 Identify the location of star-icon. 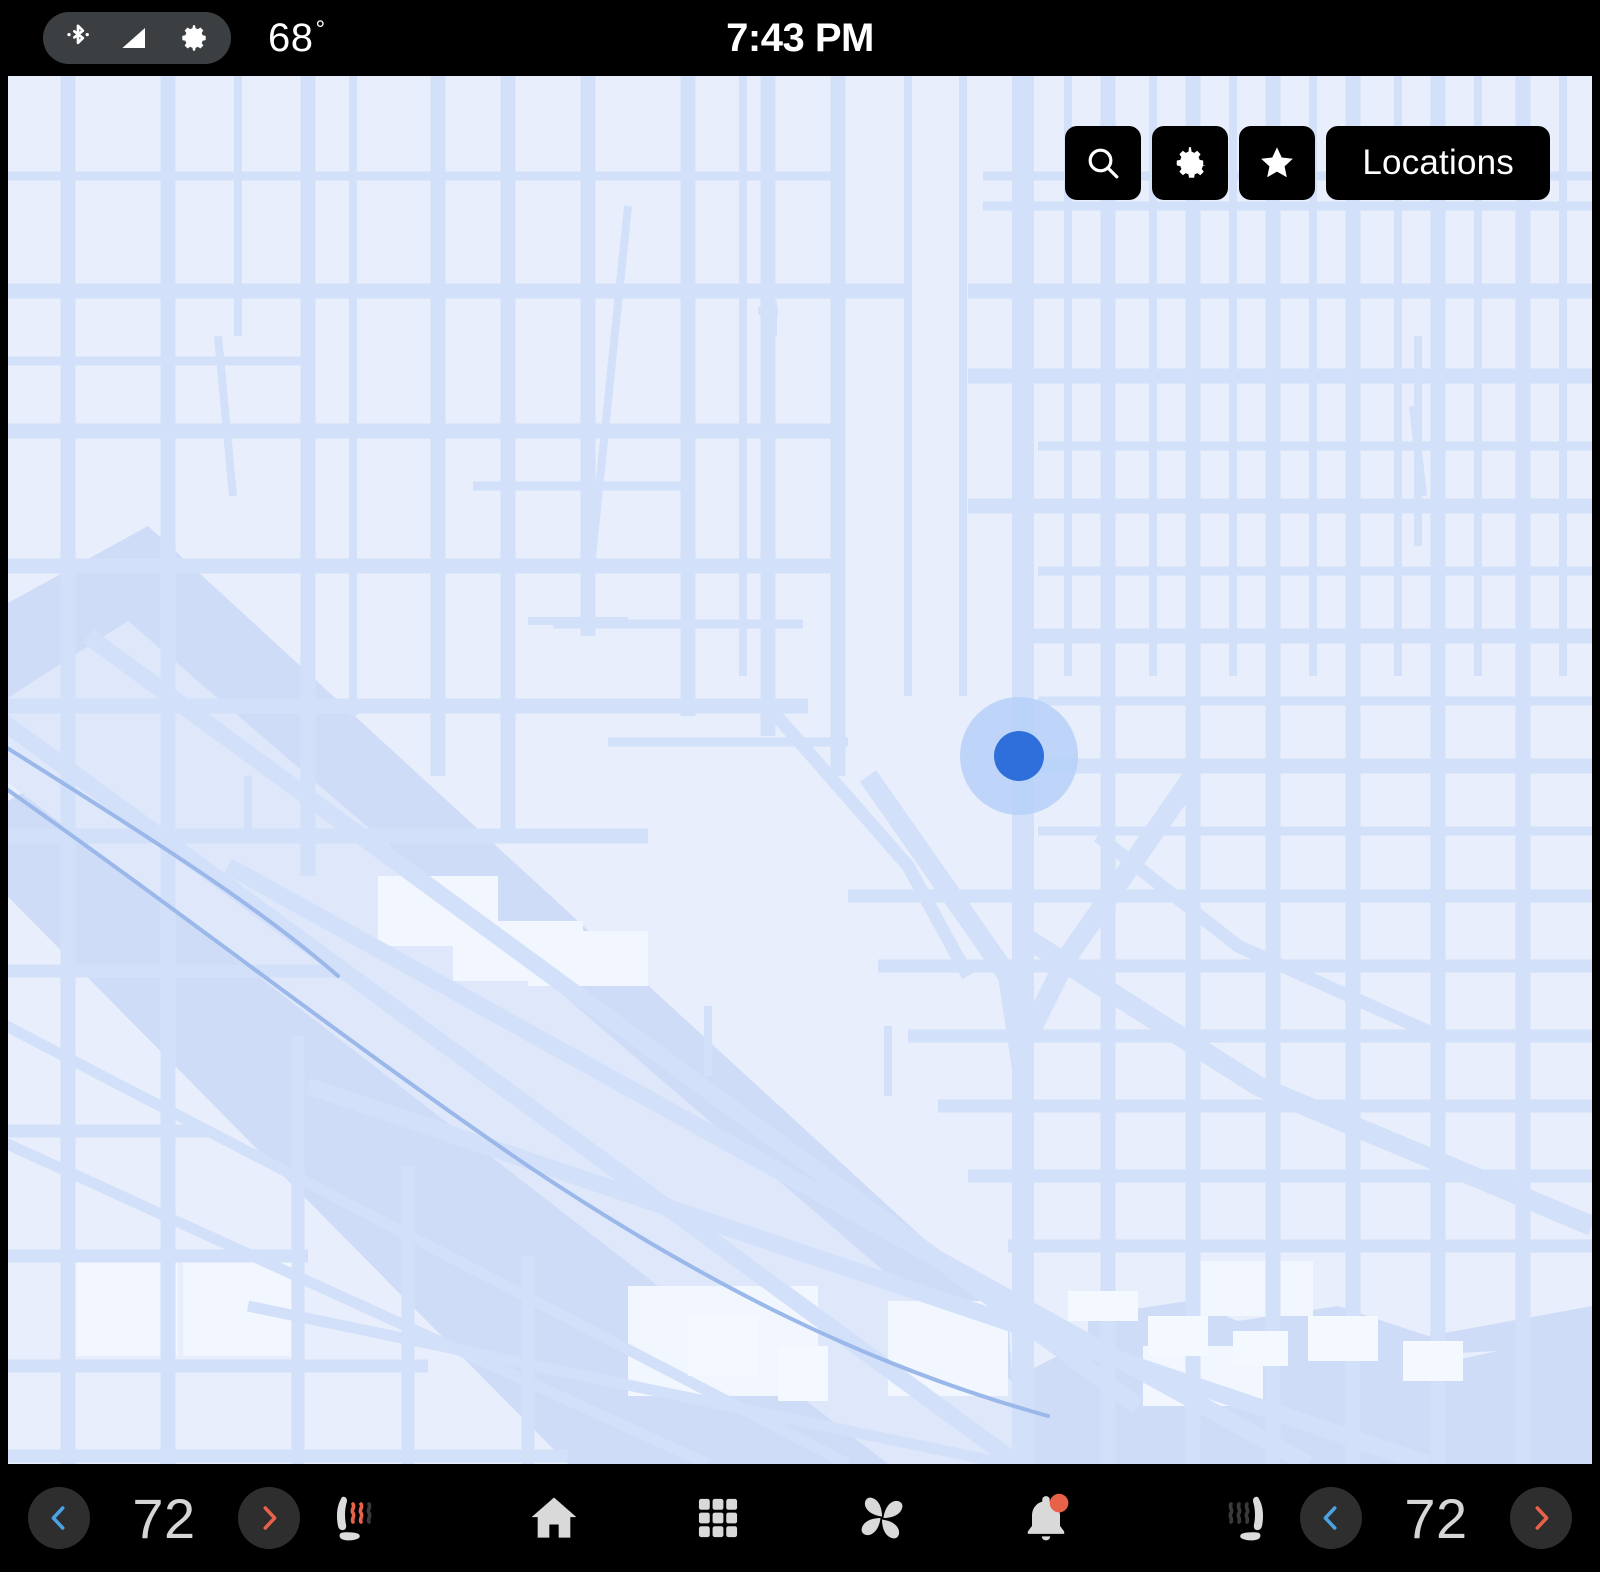
(1277, 162).